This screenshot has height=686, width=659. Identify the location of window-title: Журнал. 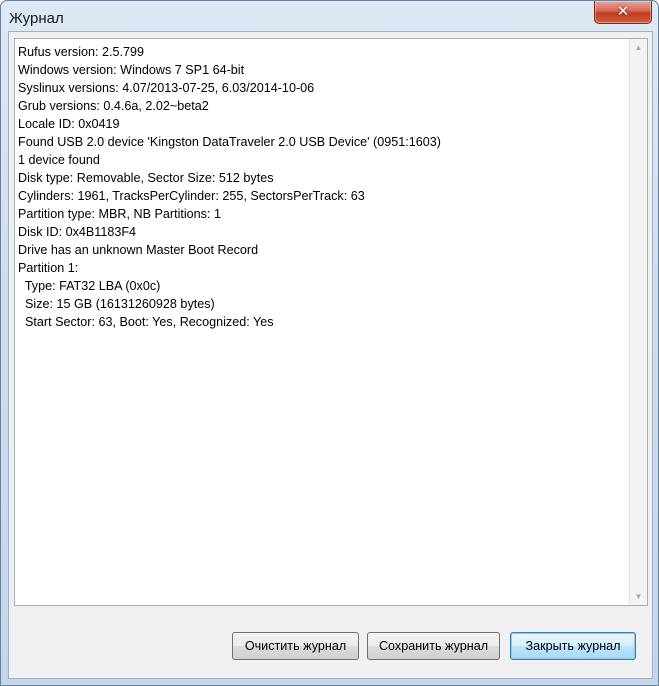
(36, 18).